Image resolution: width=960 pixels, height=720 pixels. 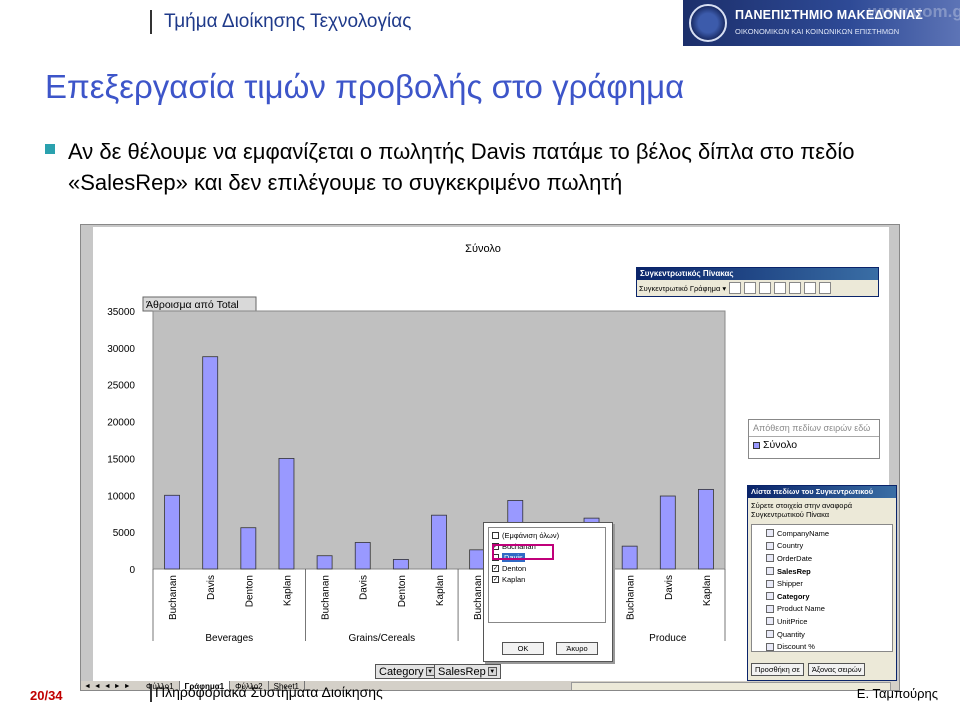 What do you see at coordinates (124, 533) in the screenshot?
I see `y-tick-label: 5000` at bounding box center [124, 533].